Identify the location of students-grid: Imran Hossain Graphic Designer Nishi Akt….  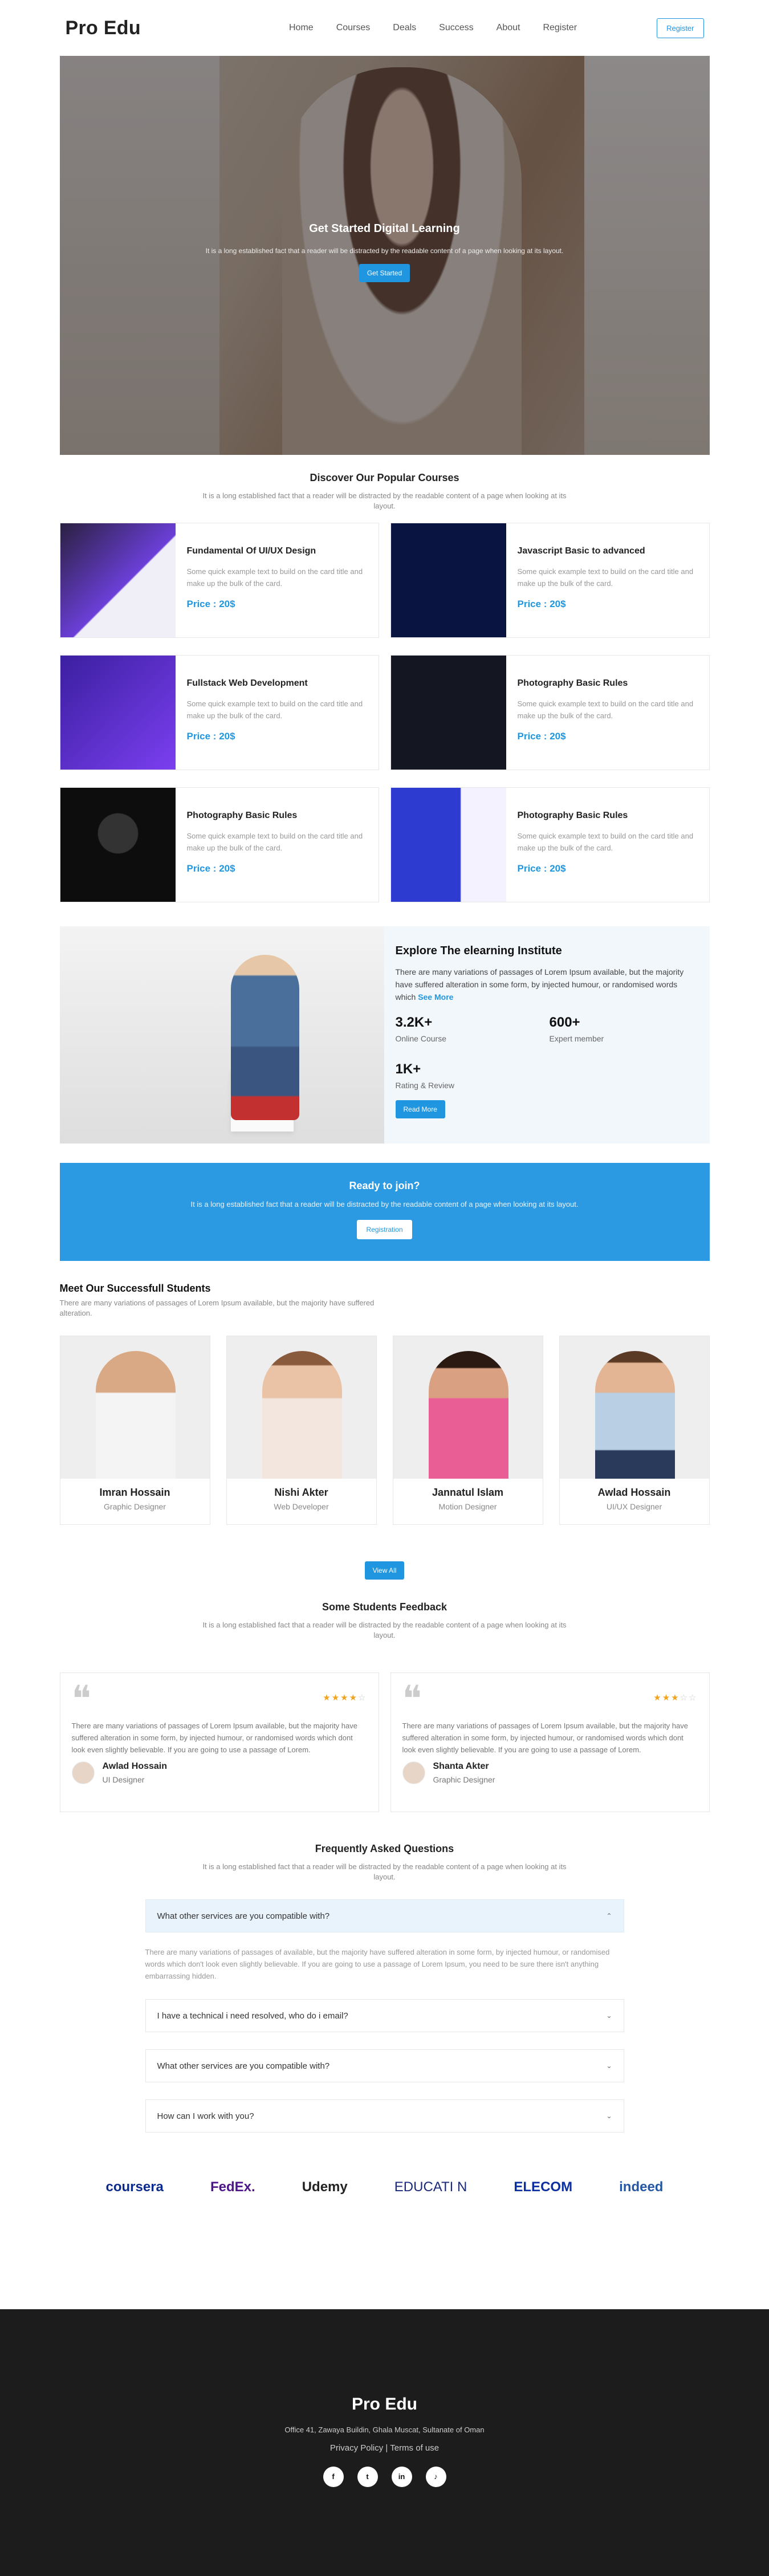
(384, 1430).